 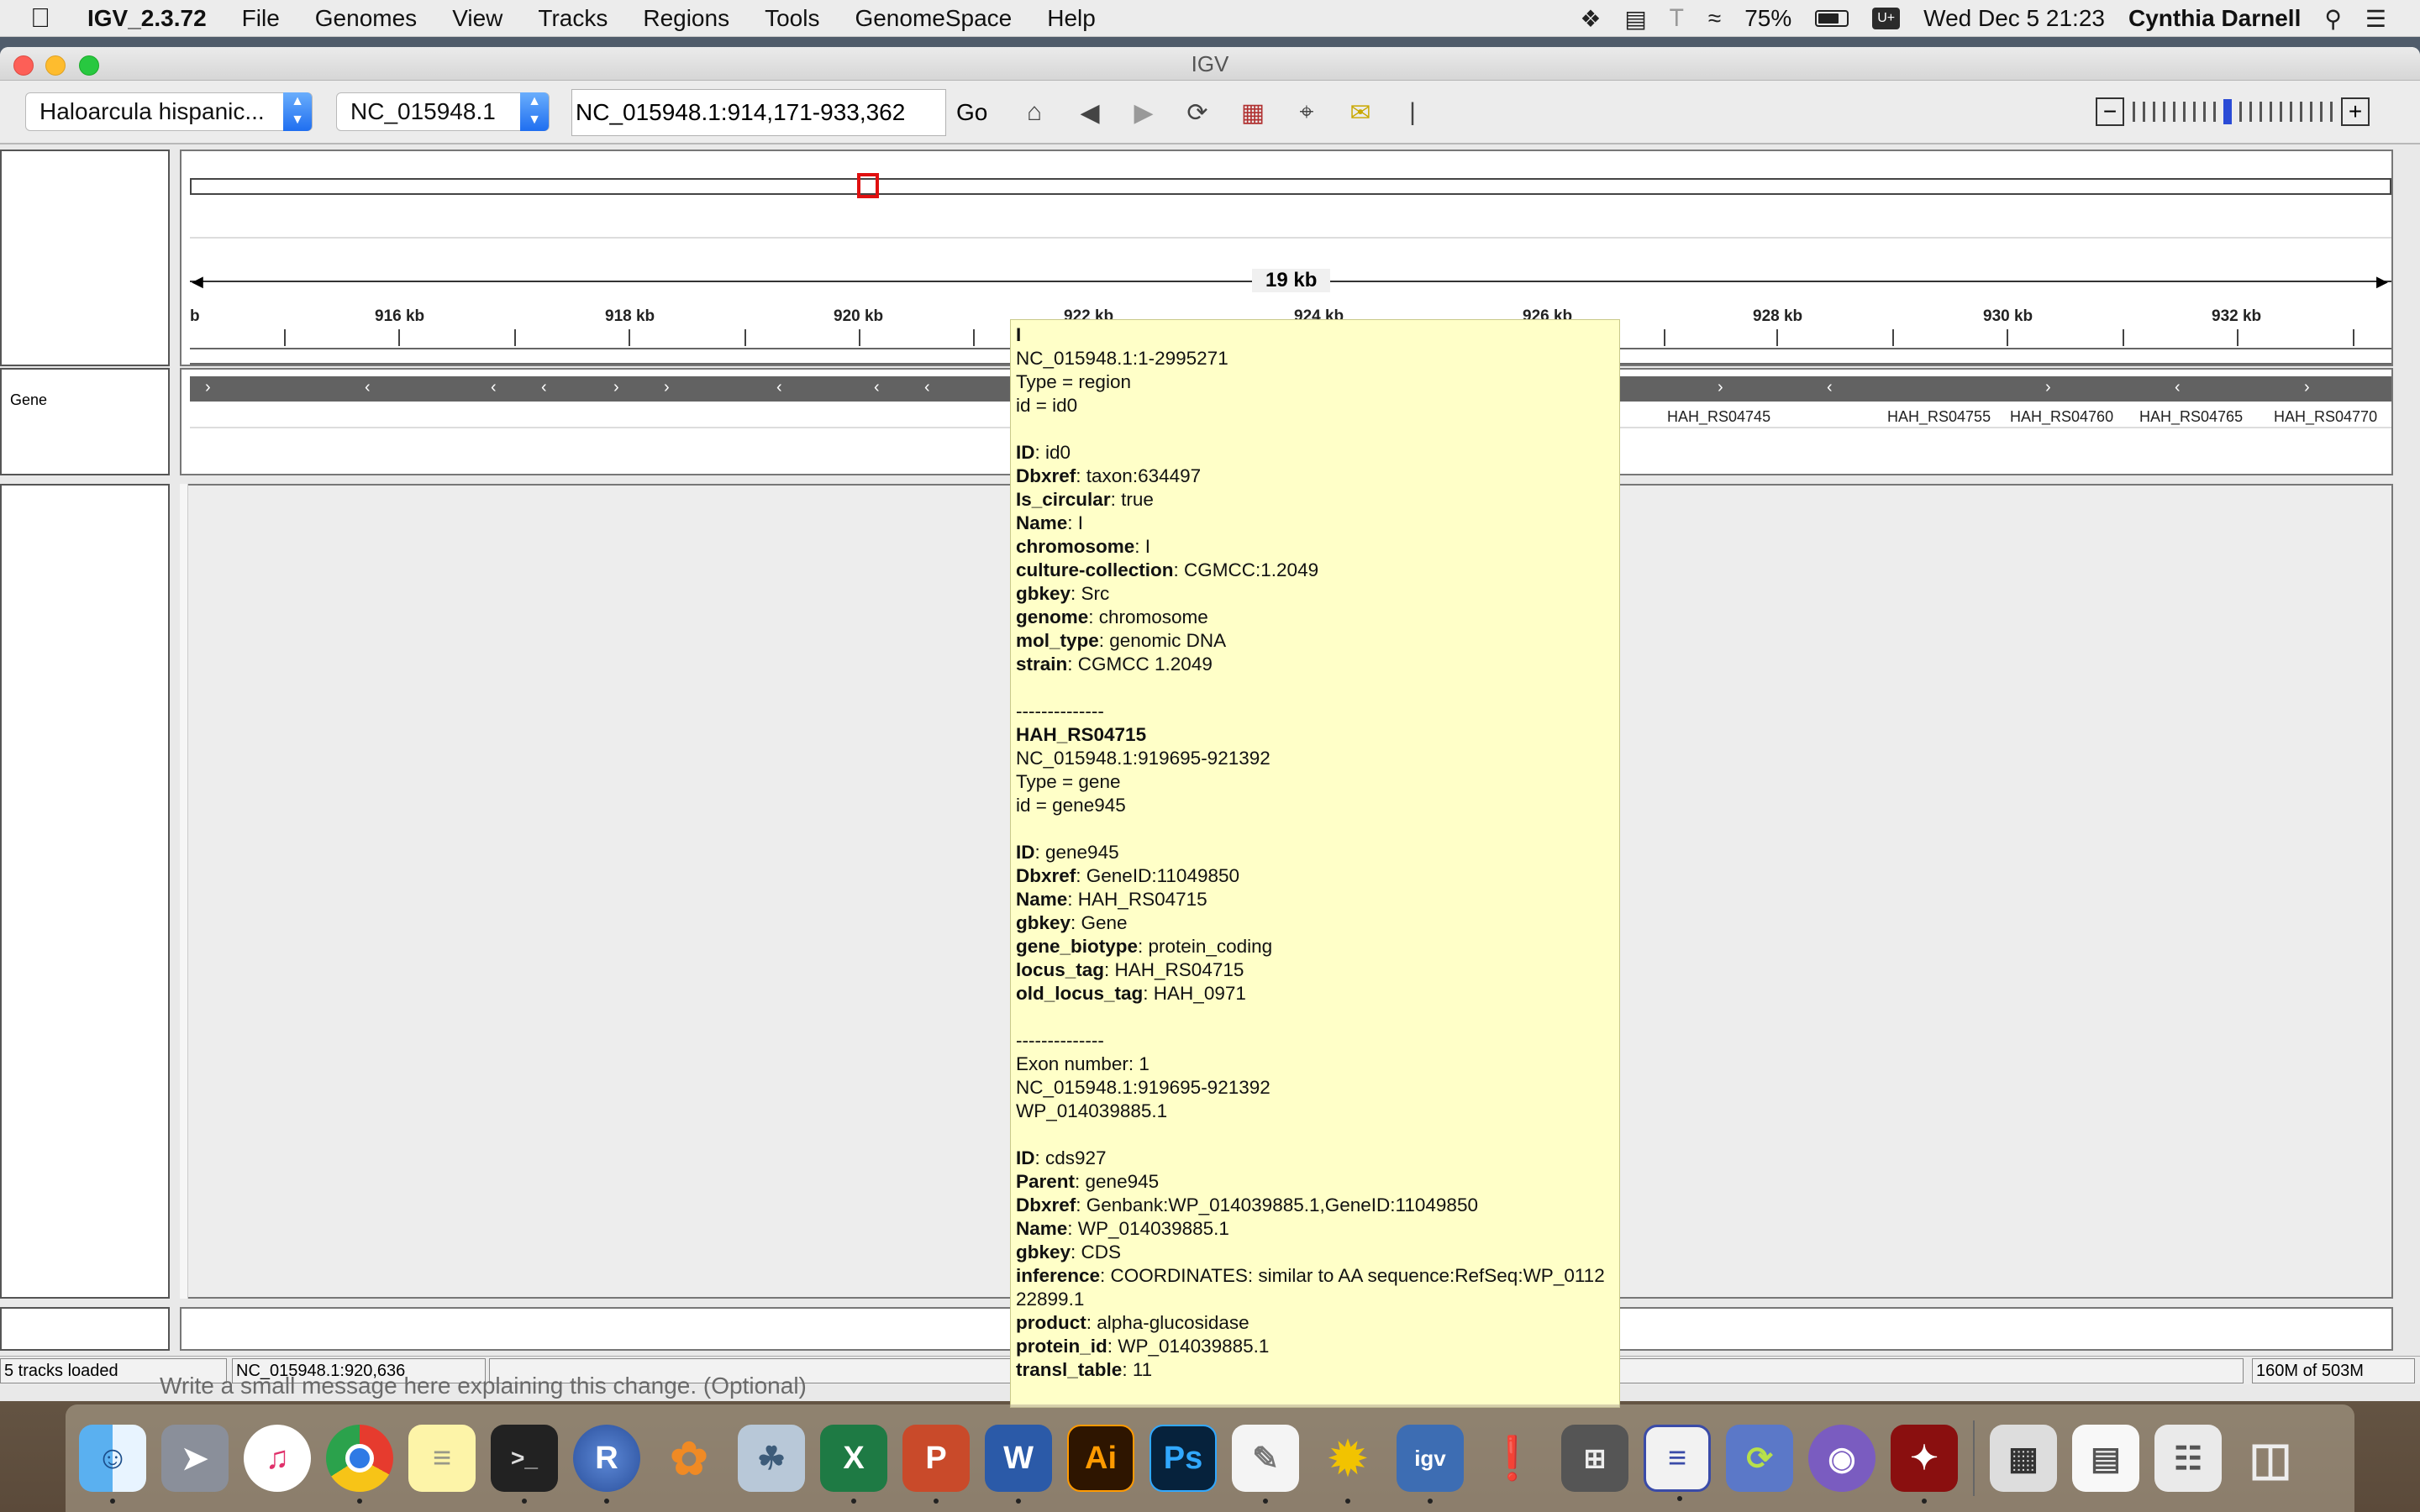 I want to click on dropbox-icon: ❖, so click(x=1590, y=19).